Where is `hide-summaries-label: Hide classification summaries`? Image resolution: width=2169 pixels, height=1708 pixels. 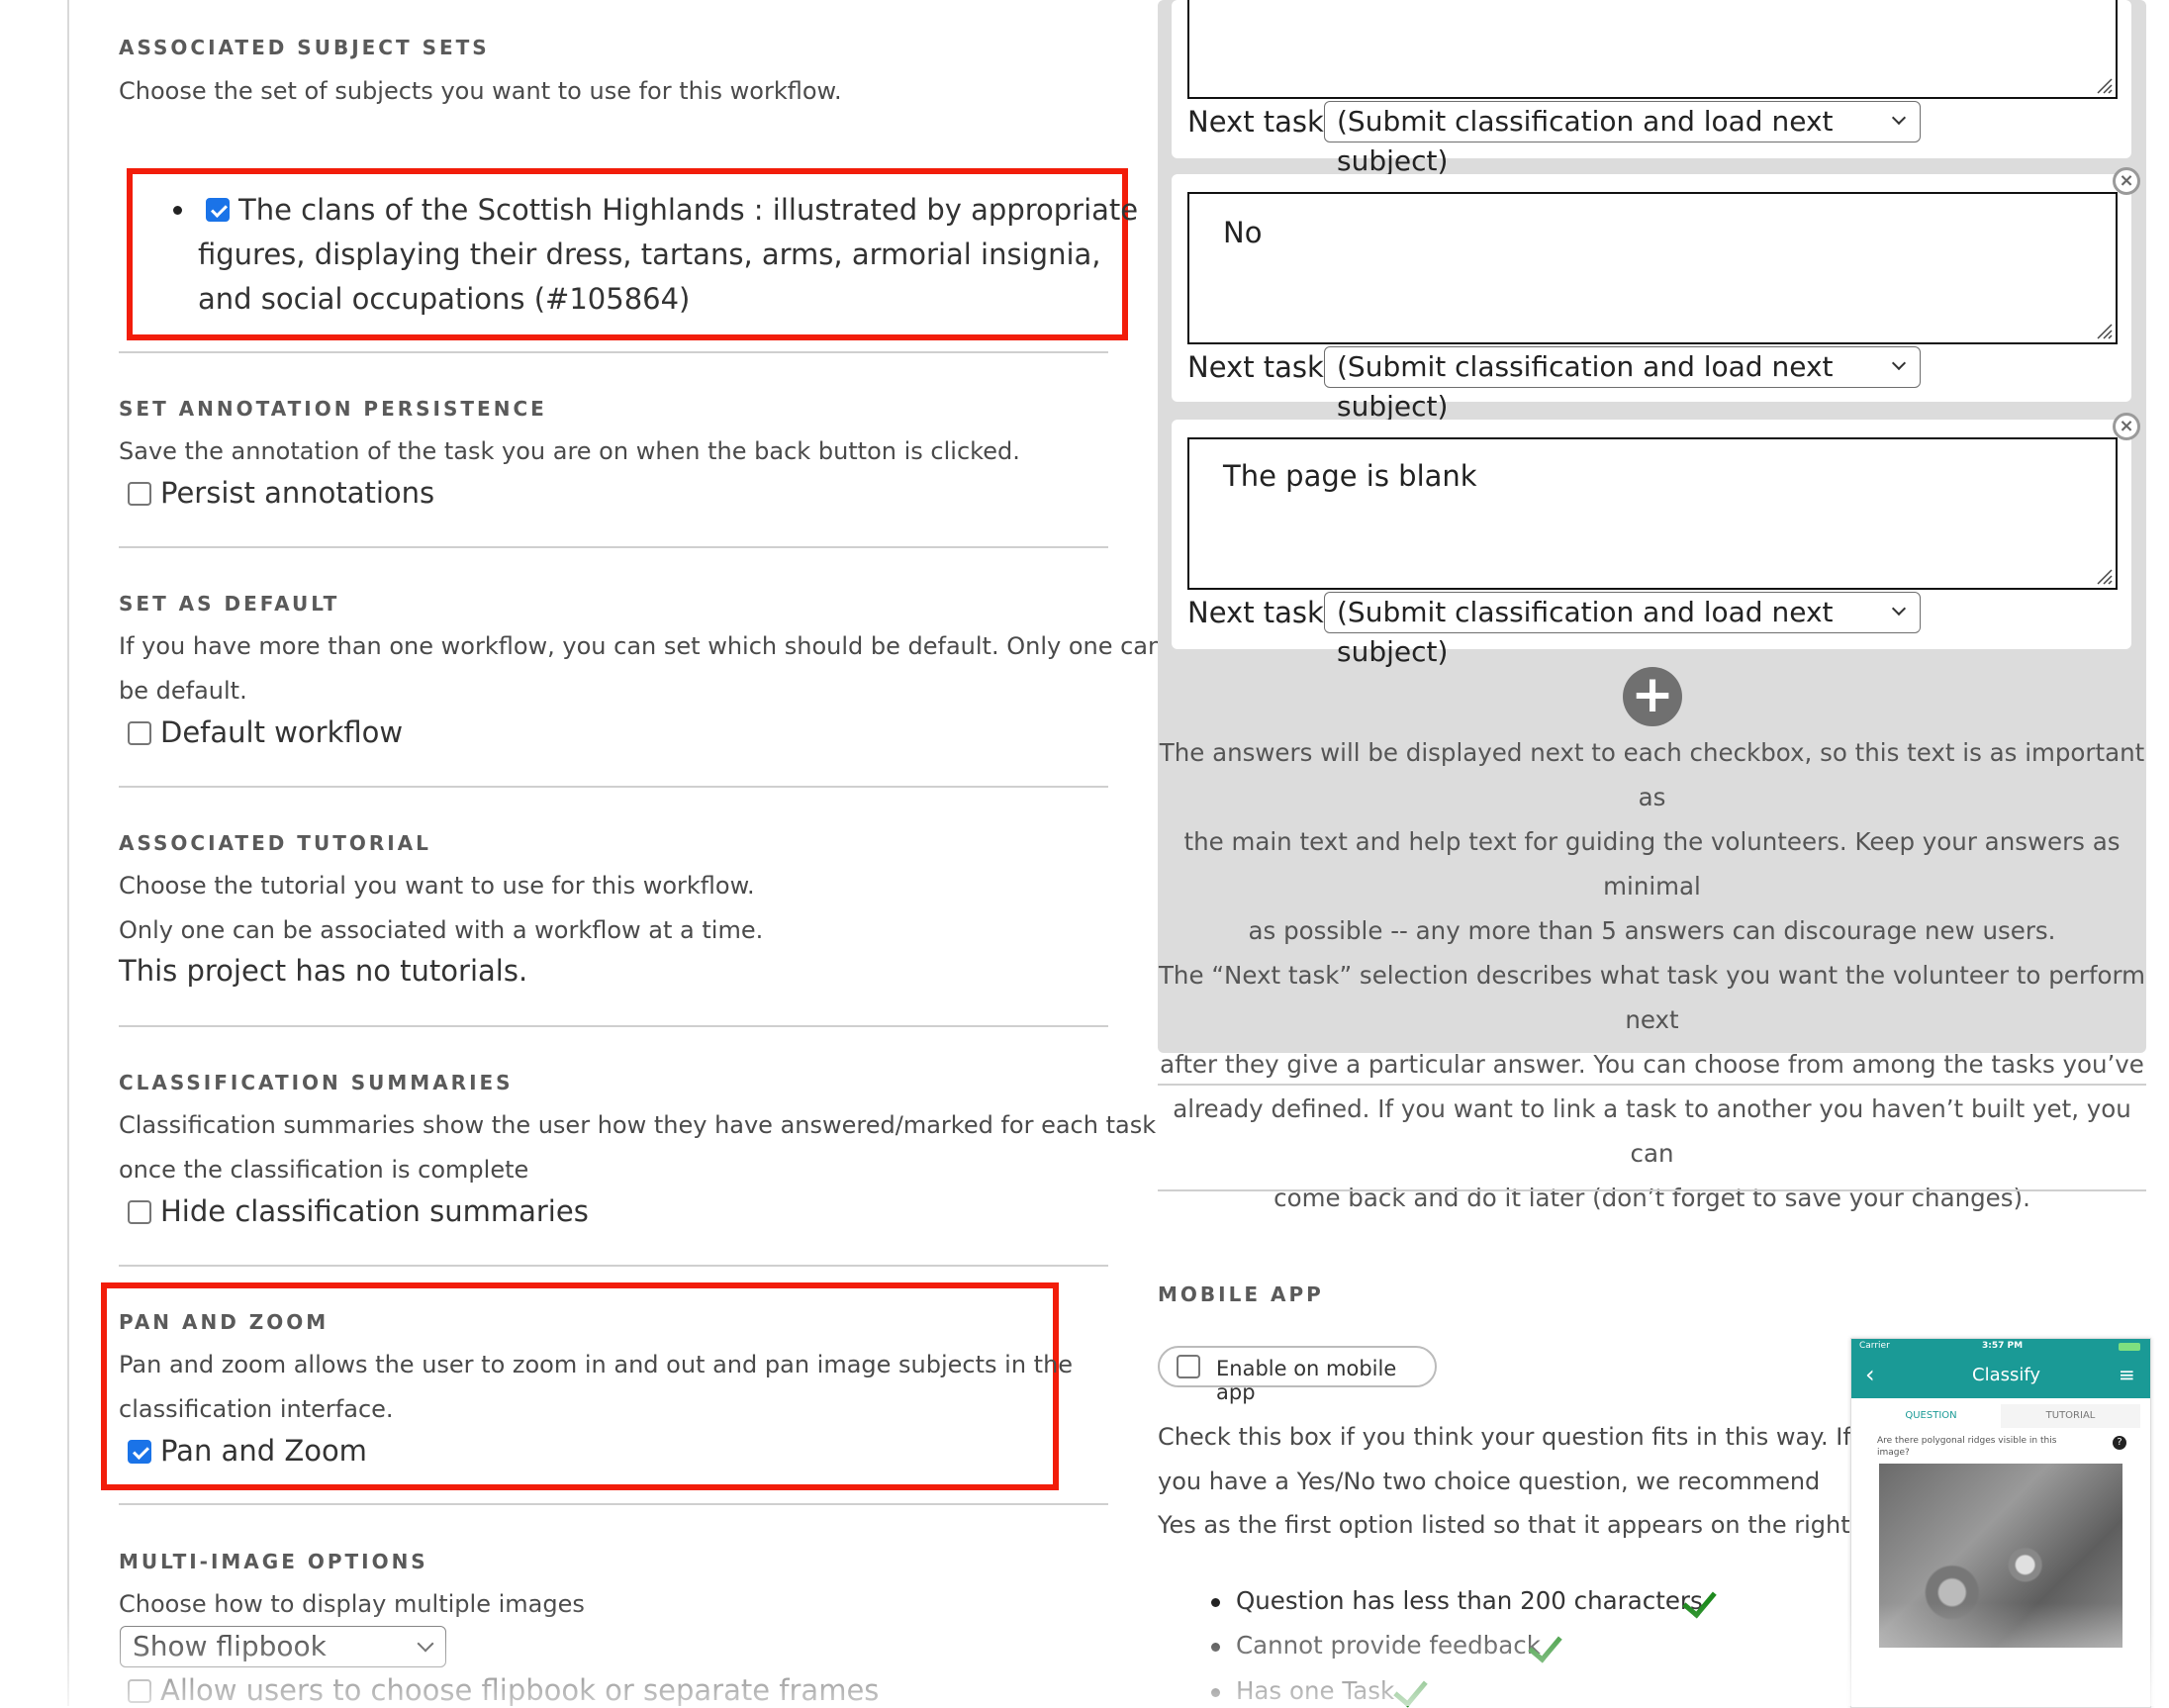
hide-summaries-label: Hide classification summaries is located at coordinates (374, 1211).